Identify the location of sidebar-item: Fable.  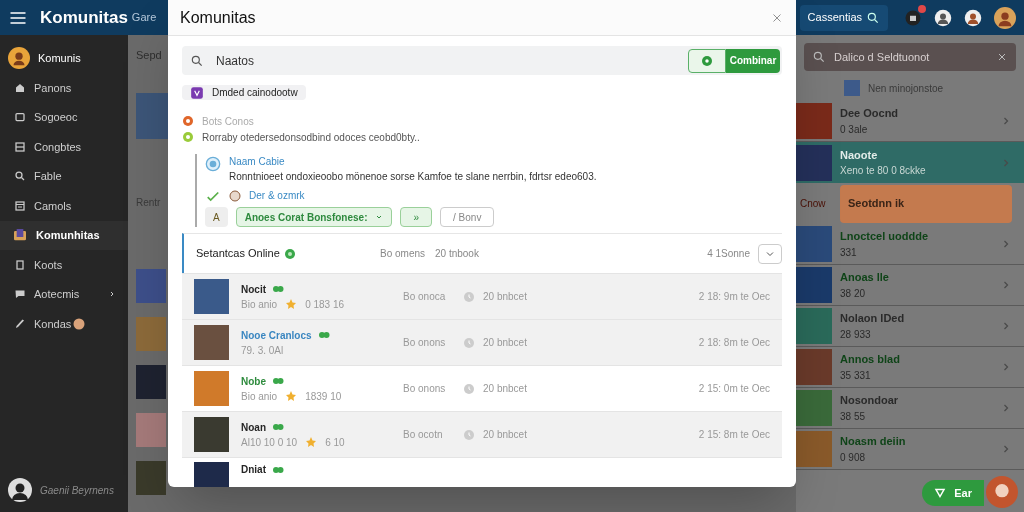
(64, 176).